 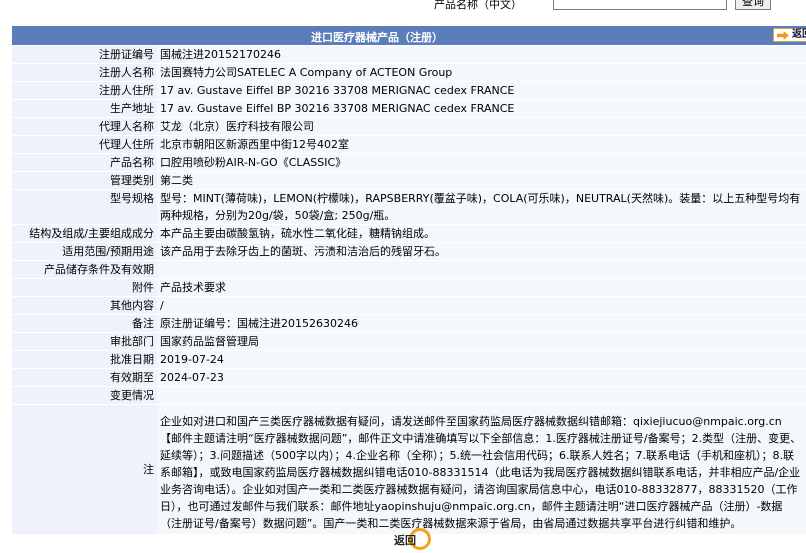 What do you see at coordinates (481, 180) in the screenshot?
I see `field-value: 第二类` at bounding box center [481, 180].